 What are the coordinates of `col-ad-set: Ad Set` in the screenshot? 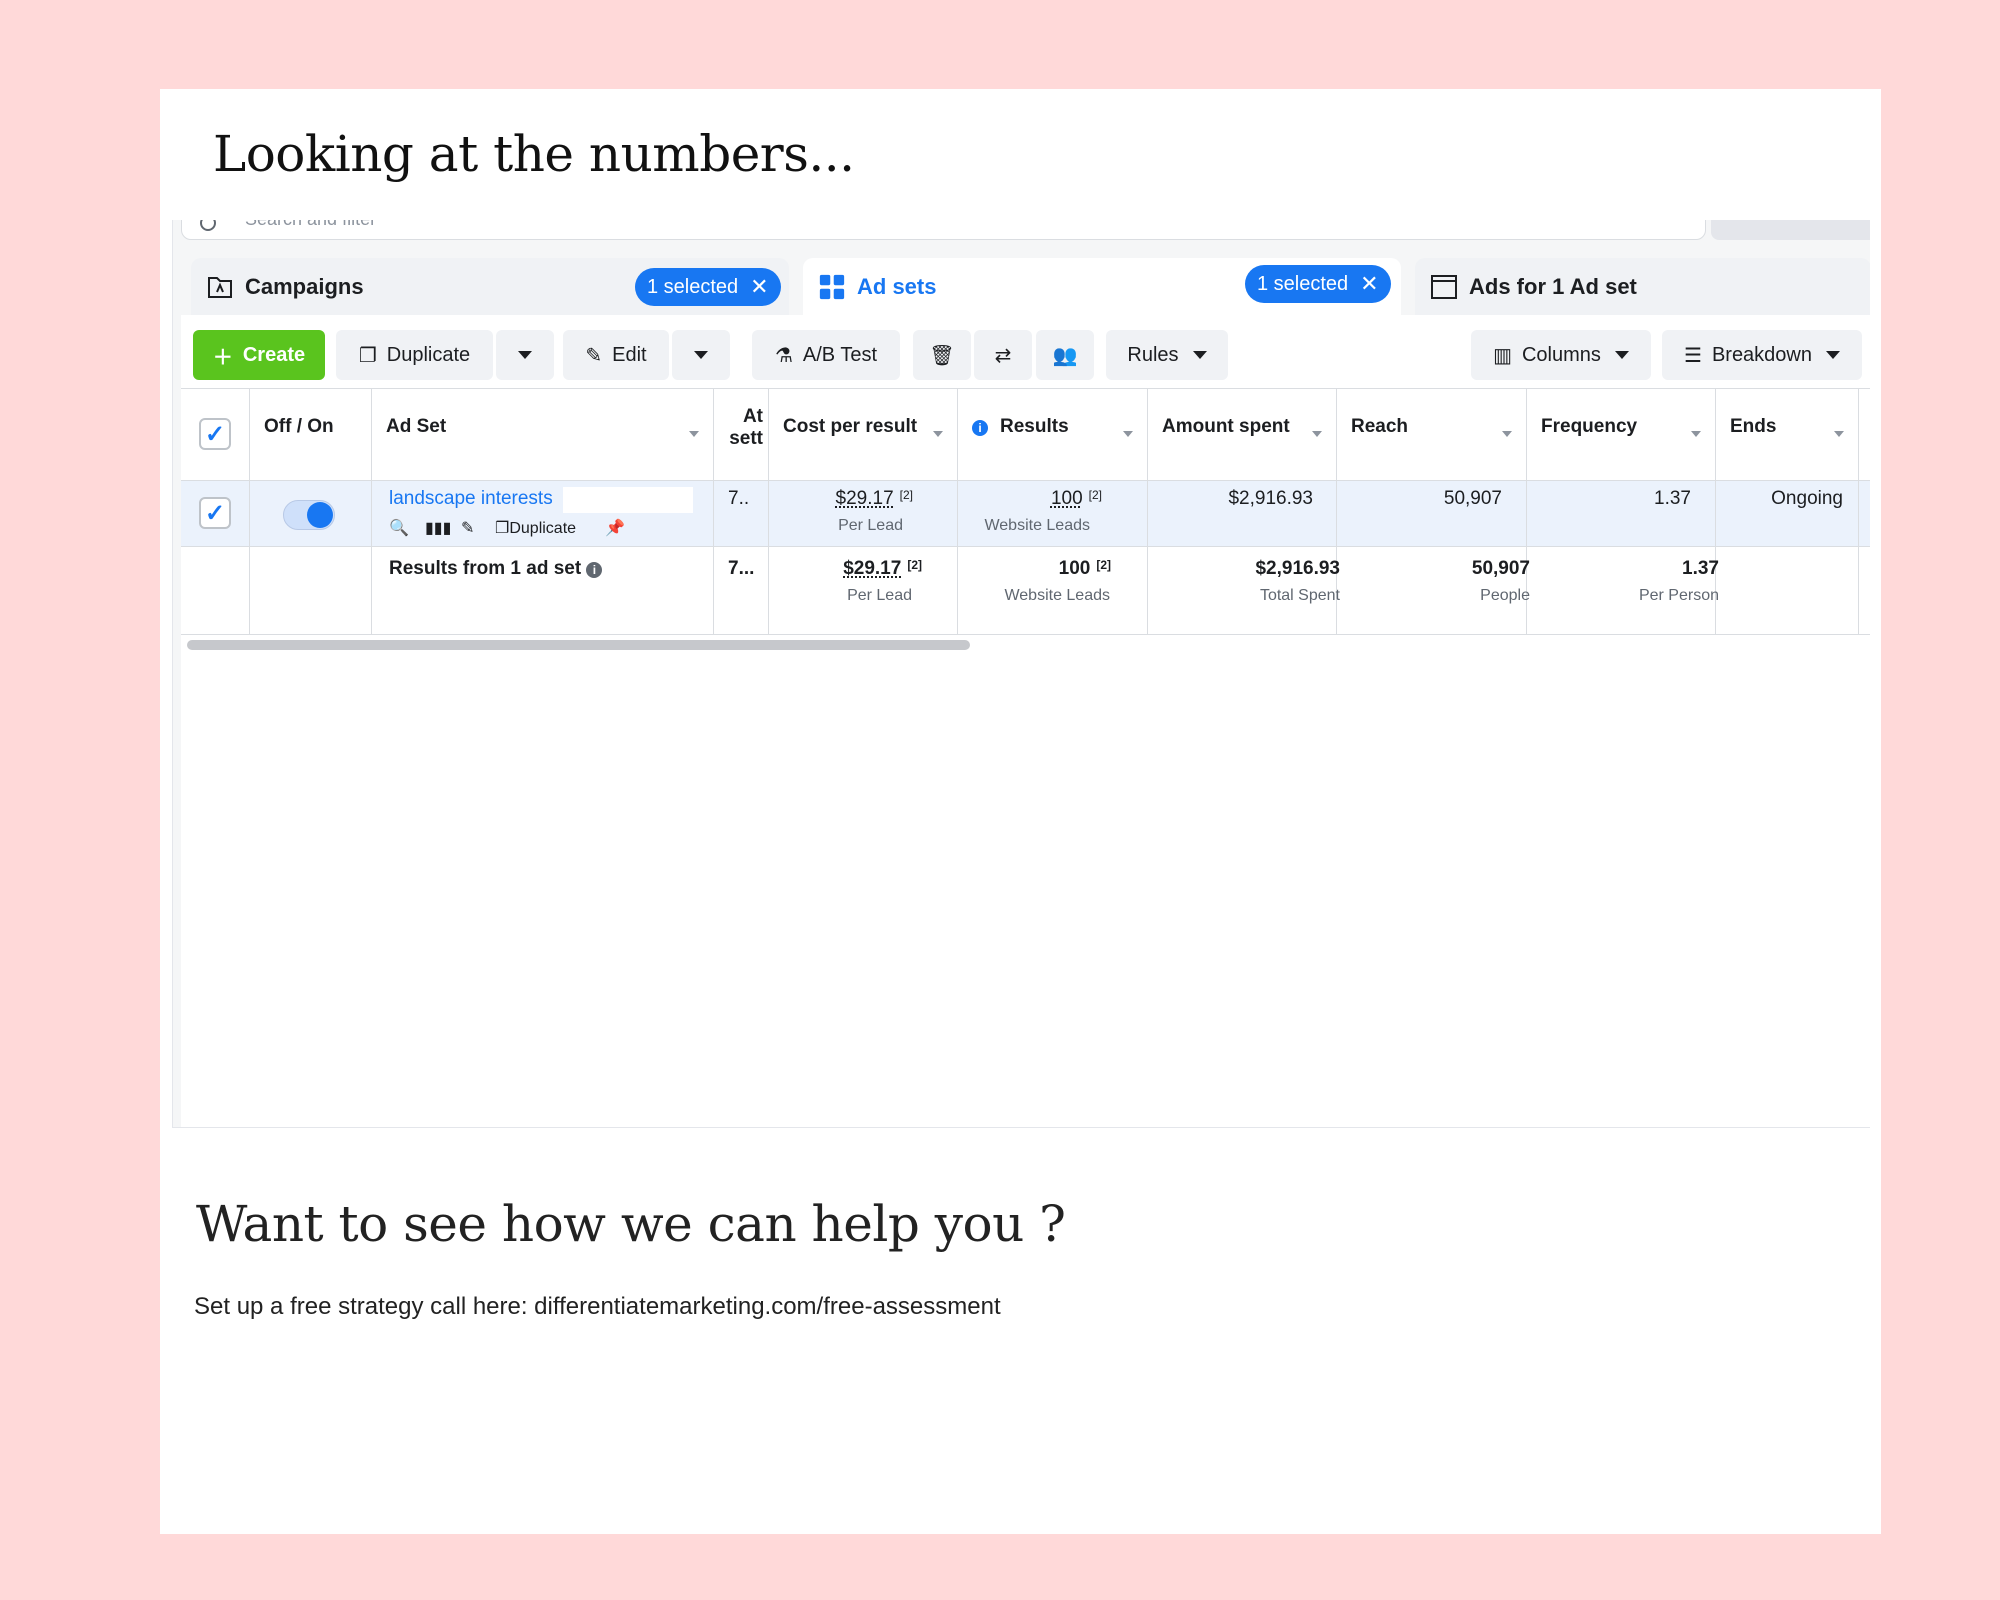 It's located at (416, 427).